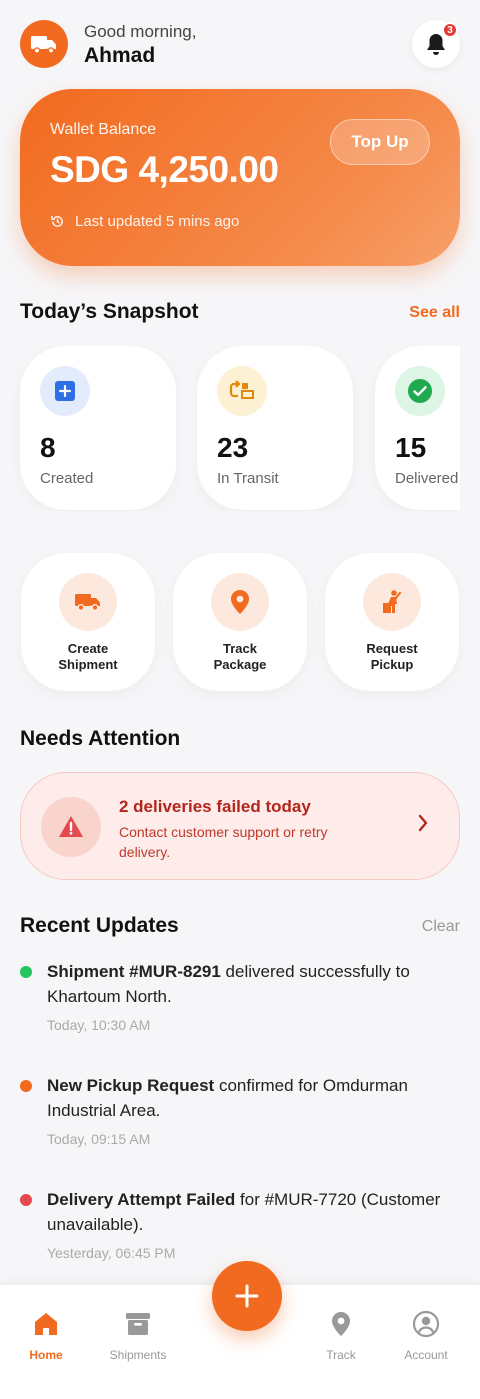 The width and height of the screenshot is (480, 1399). Describe the element at coordinates (131, 1085) in the screenshot. I see `update-subject: New Pickup Request` at that location.